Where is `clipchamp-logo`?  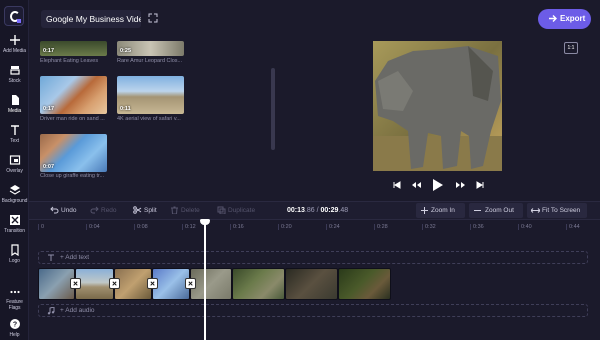 clipchamp-logo is located at coordinates (14, 16).